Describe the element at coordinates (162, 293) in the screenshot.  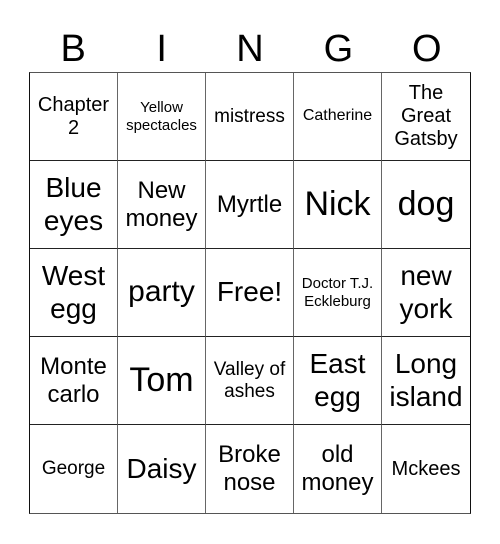
I see `bingo-cell: party` at that location.